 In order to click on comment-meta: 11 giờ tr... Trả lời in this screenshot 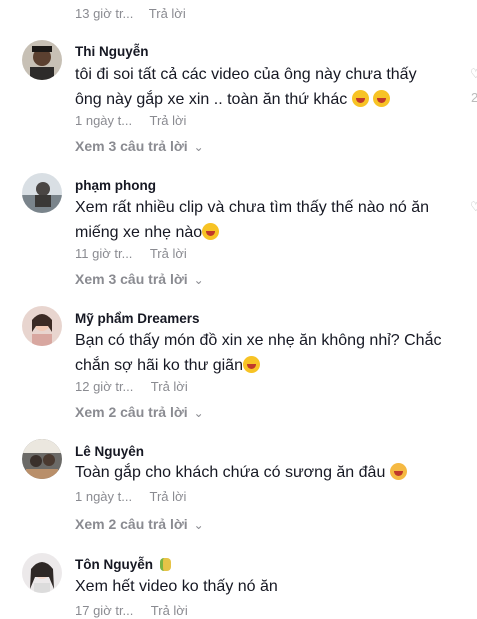, I will do `click(131, 253)`.